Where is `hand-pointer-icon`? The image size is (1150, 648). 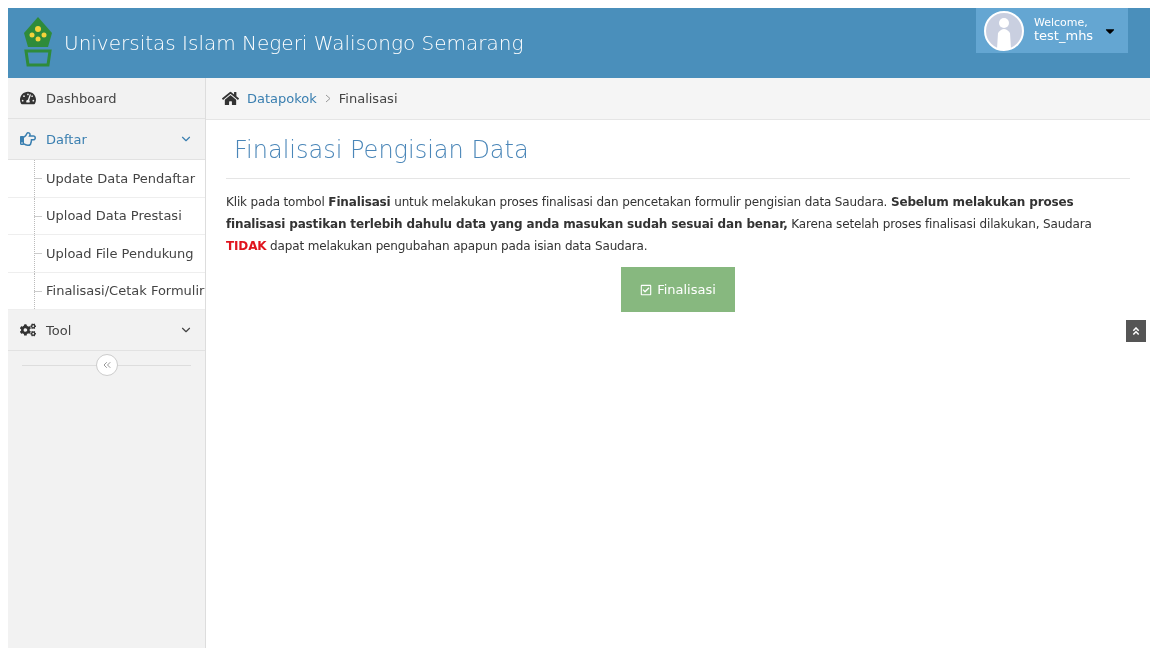
hand-pointer-icon is located at coordinates (28, 139).